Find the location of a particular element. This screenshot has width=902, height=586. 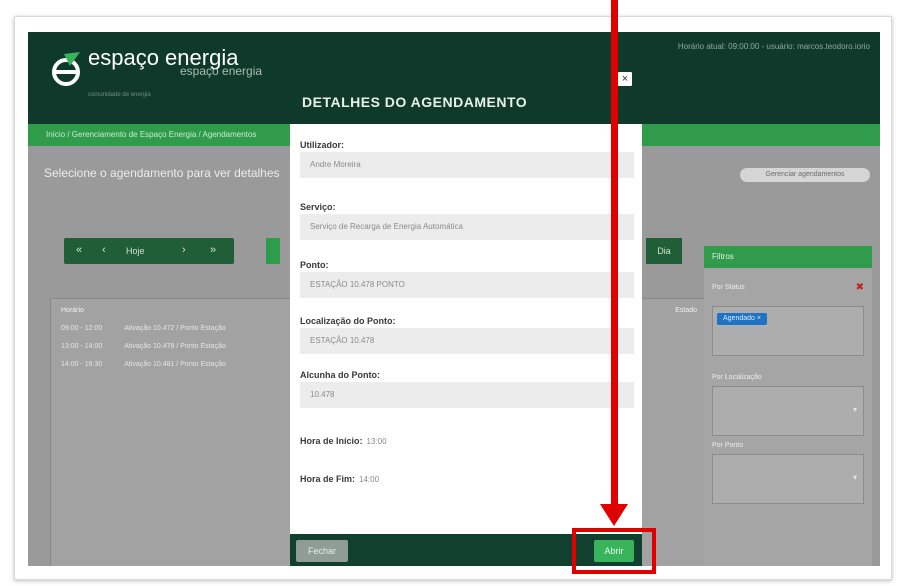

close-icon: × is located at coordinates (625, 79).